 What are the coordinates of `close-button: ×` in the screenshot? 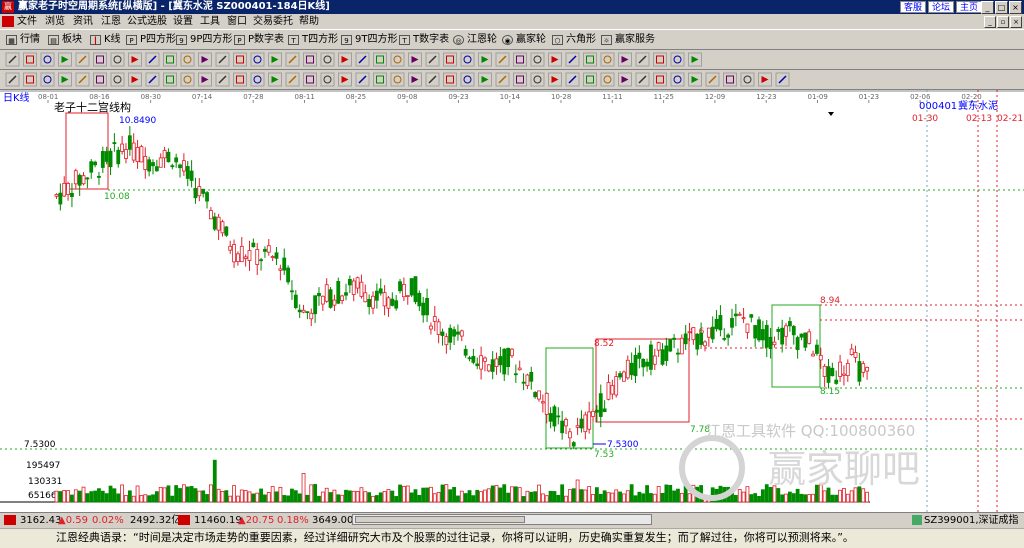 It's located at (1015, 7).